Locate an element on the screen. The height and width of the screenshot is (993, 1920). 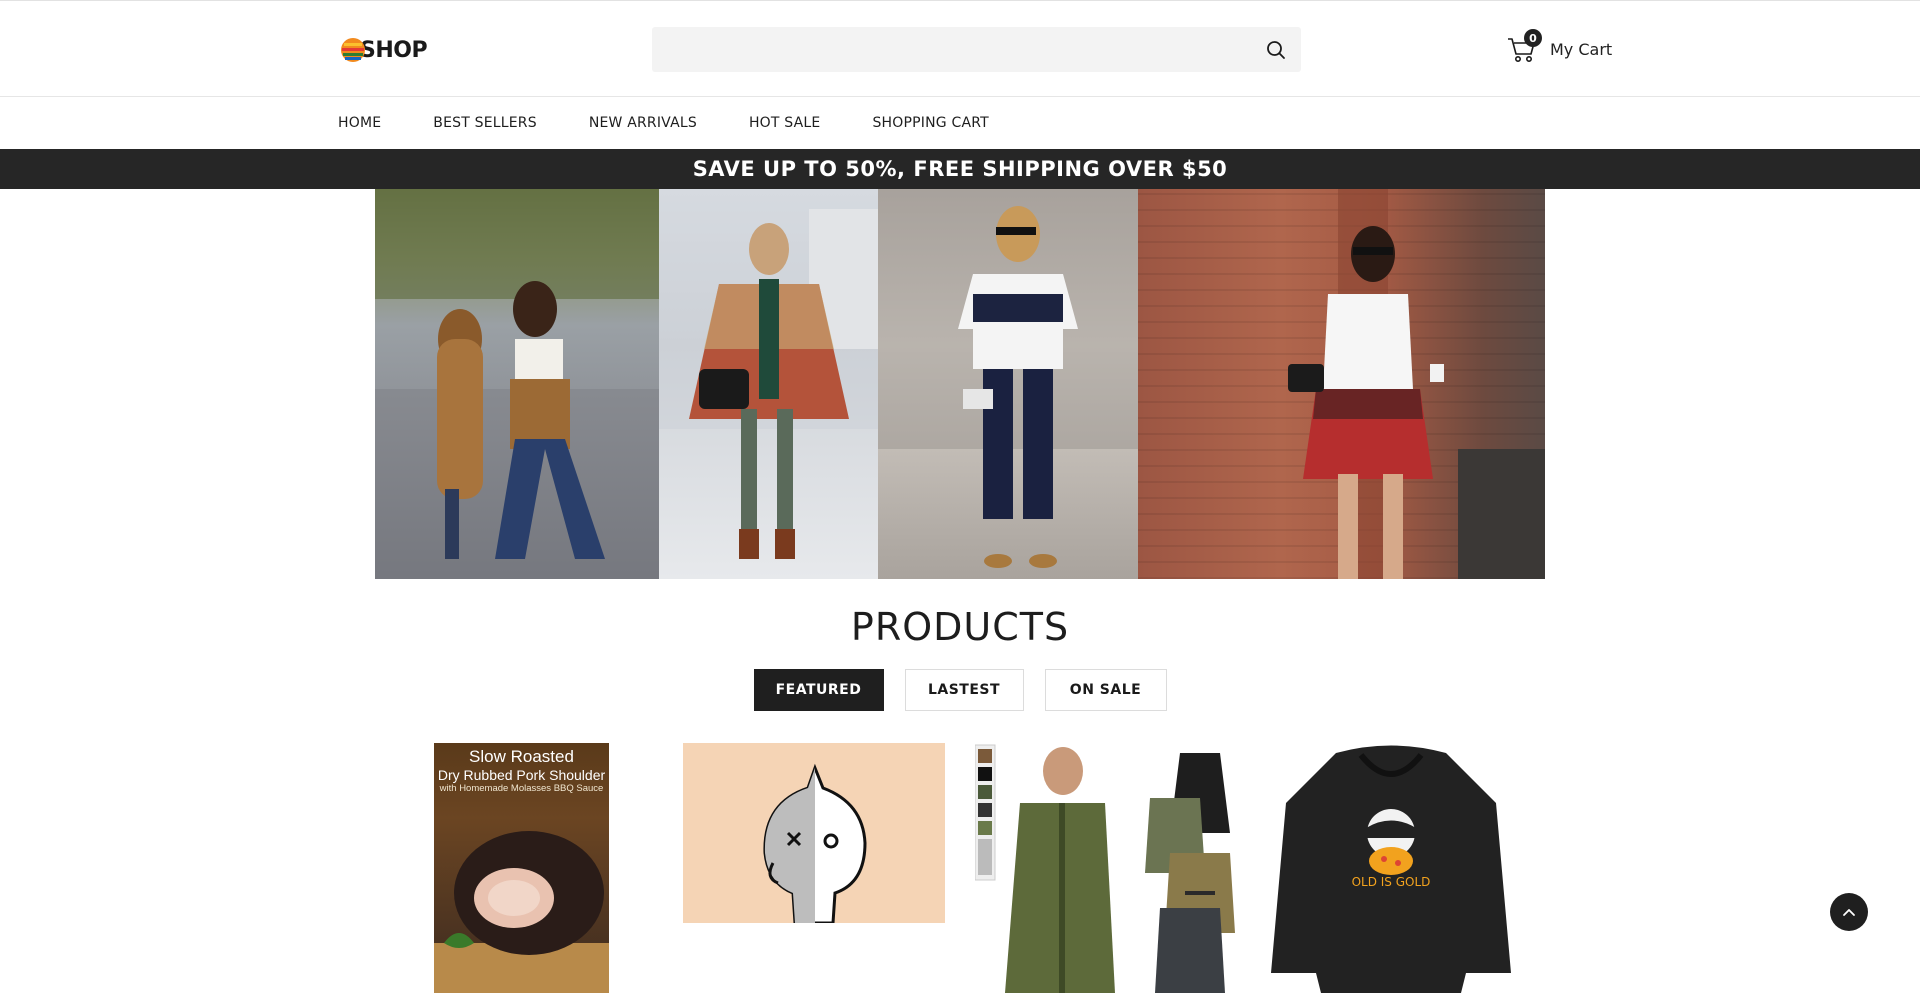
search-icon is located at coordinates (1276, 50).